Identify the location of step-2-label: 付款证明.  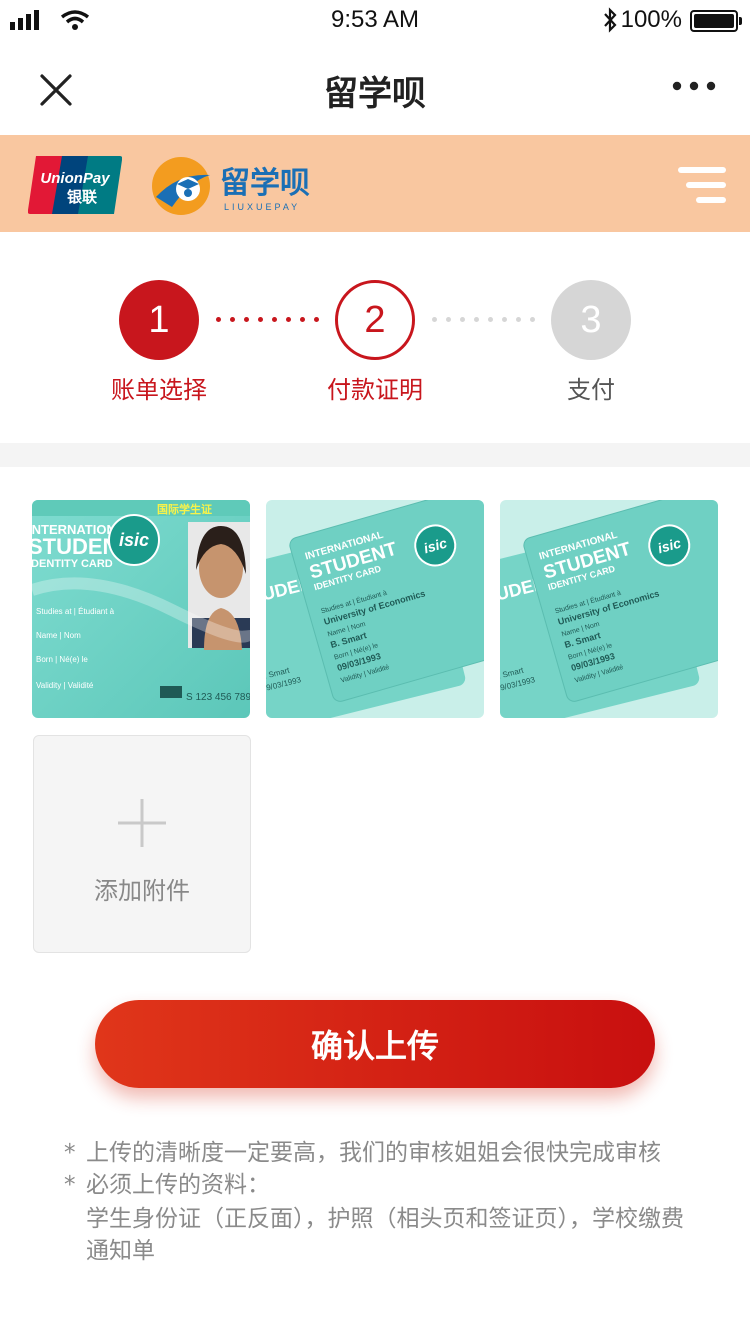
(375, 390).